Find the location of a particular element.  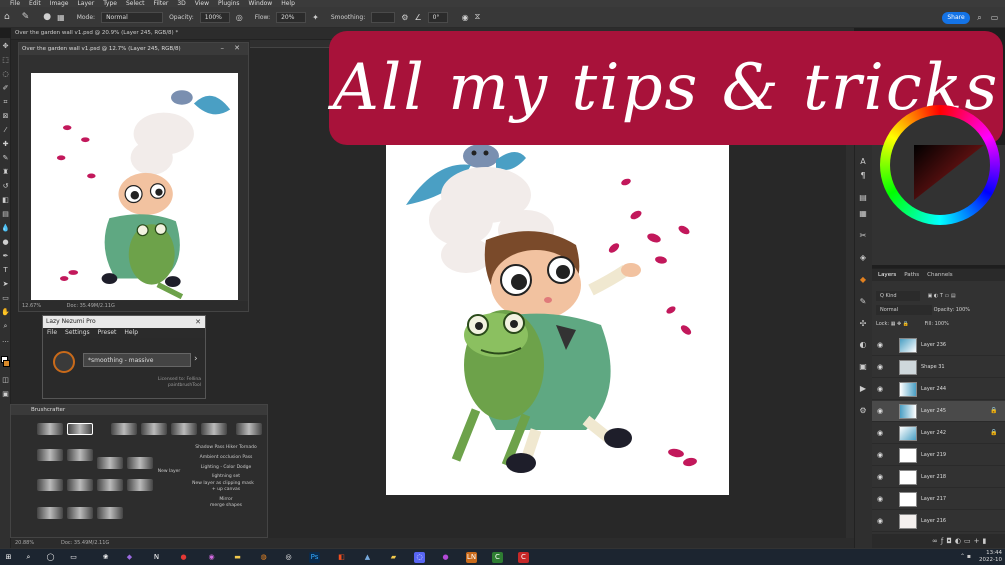

layer-row: ◉ Layer 216 is located at coordinates (938, 521).